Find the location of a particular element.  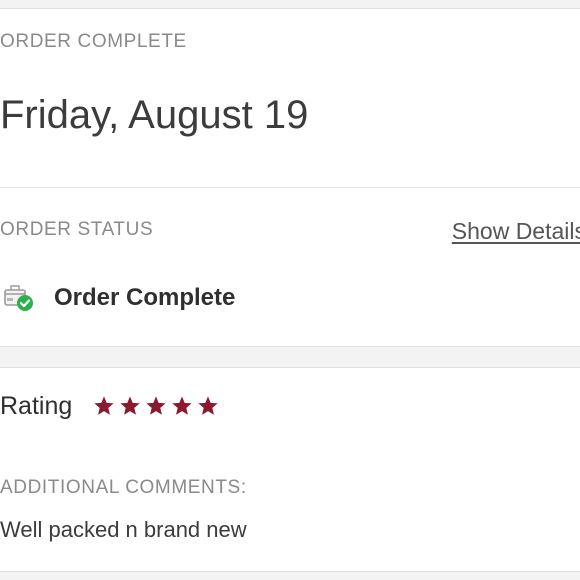

order-complete-label: ORDER COMPLETE is located at coordinates (93, 41).